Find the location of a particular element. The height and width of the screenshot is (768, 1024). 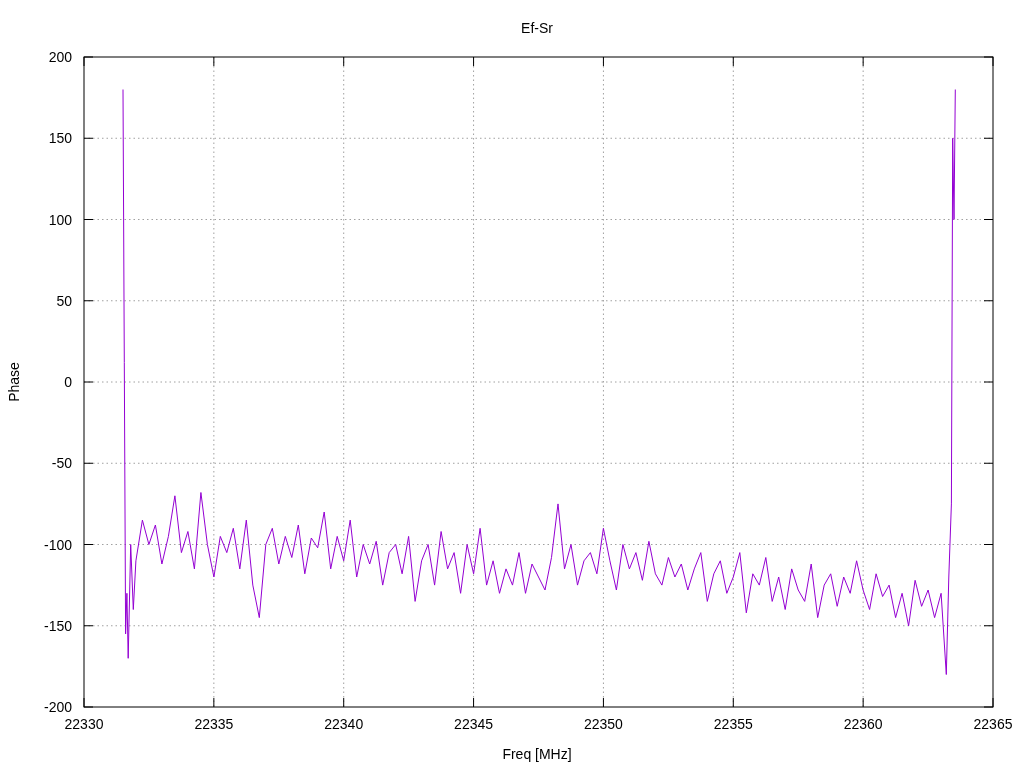

y-tick-label: 0 is located at coordinates (68, 382).